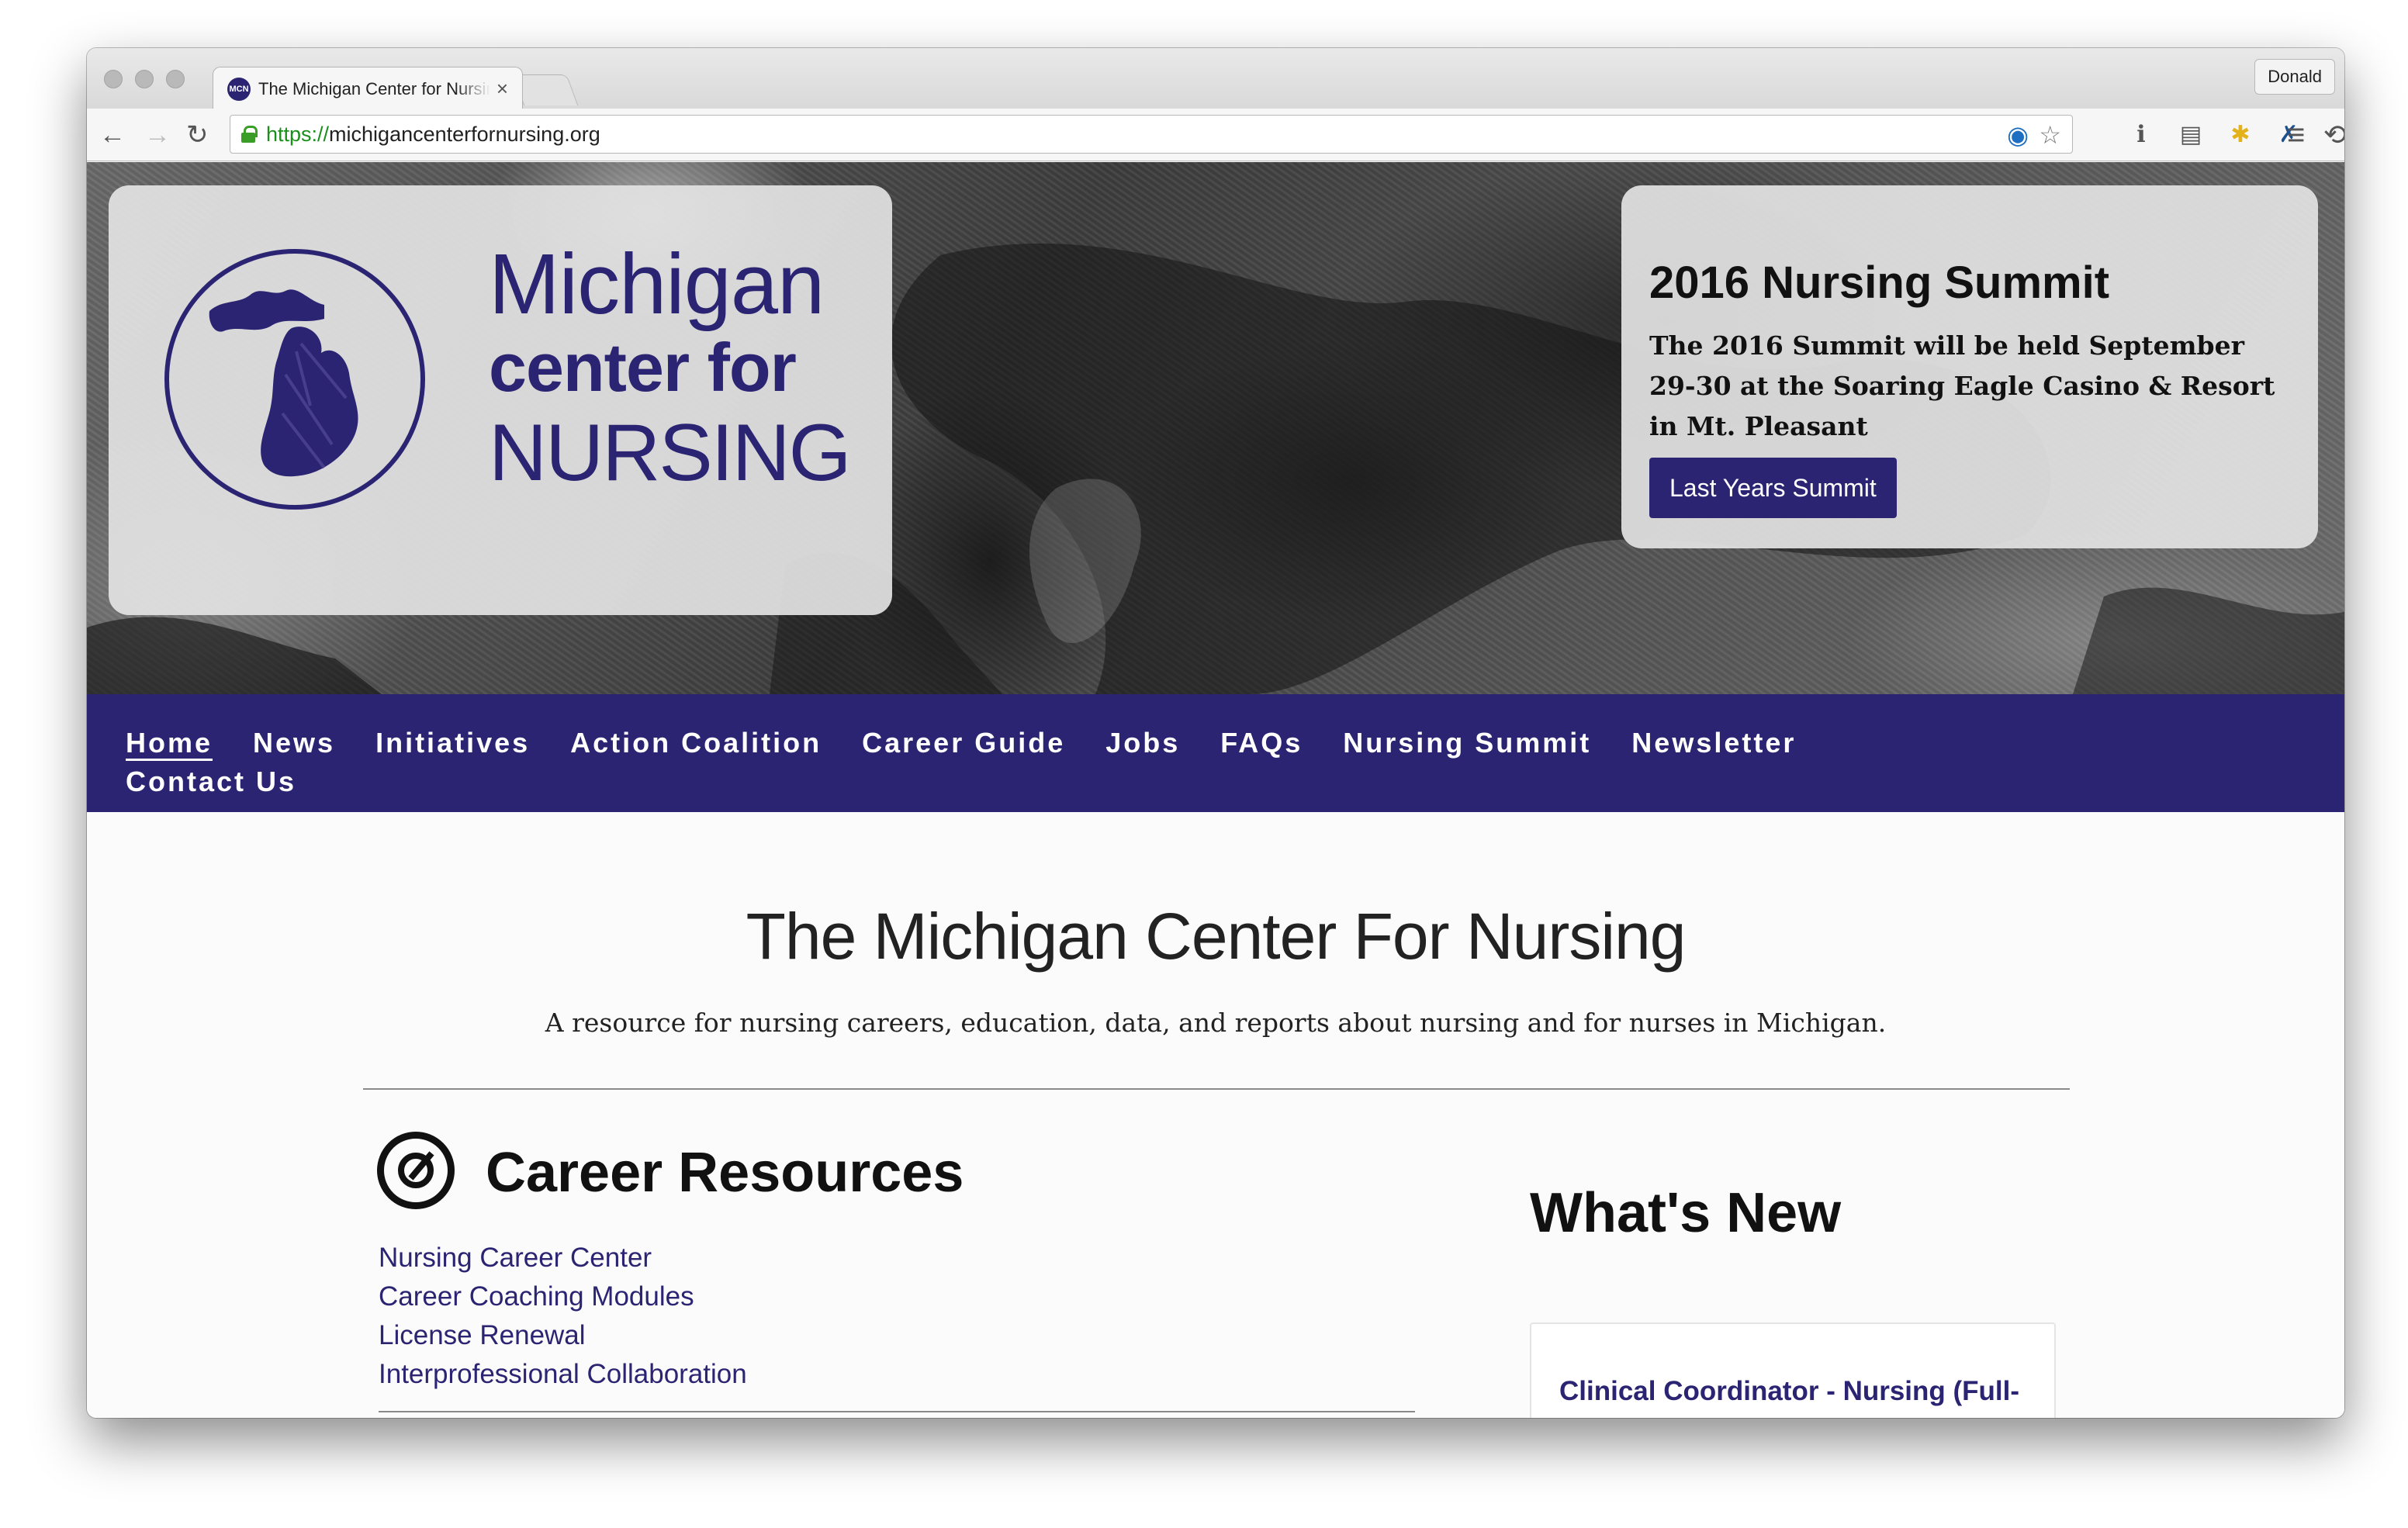 The image size is (2408, 1528). I want to click on logo-text-line2: center for, so click(643, 367).